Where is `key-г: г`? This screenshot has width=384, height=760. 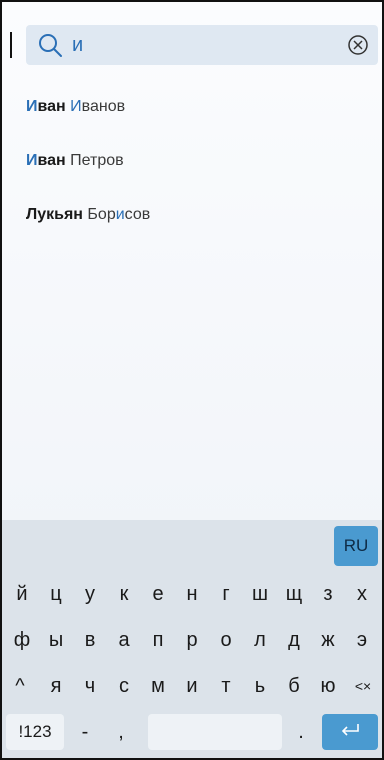
key-г: г is located at coordinates (226, 594).